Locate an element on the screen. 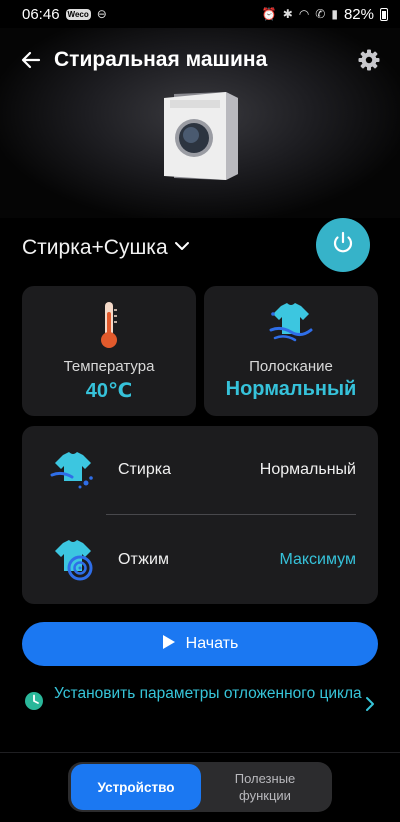 Image resolution: width=400 pixels, height=822 pixels. signal-icon: ▮ is located at coordinates (334, 14).